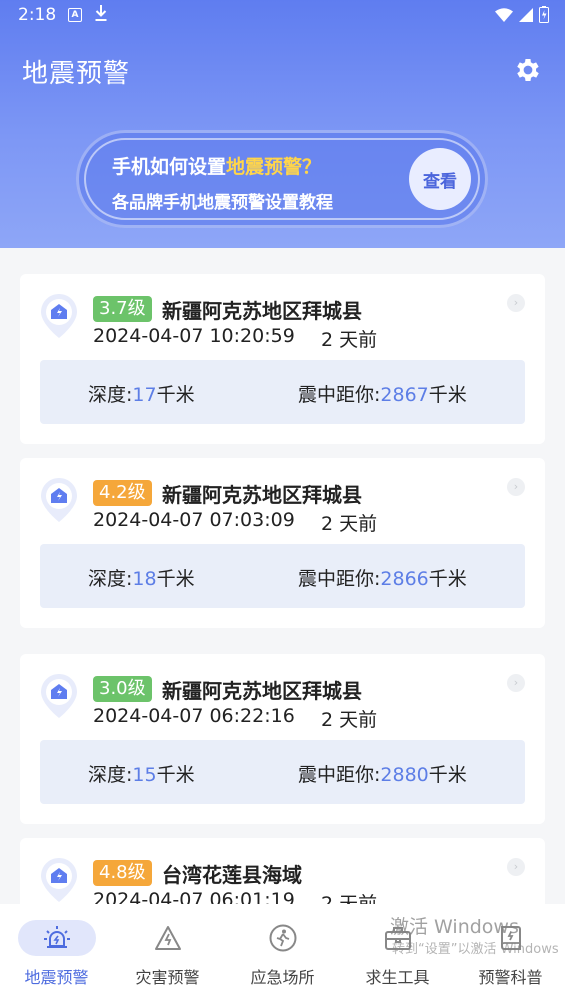 This screenshot has width=565, height=1004. I want to click on depth-value: 18, so click(144, 579).